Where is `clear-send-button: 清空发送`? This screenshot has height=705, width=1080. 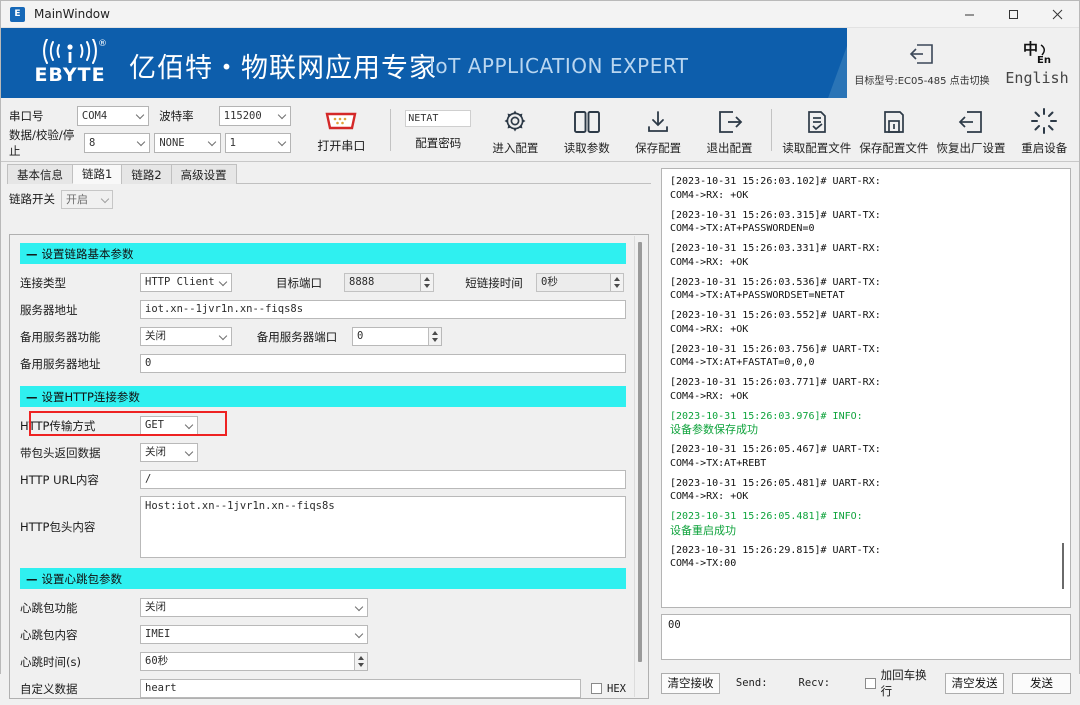
clear-send-button: 清空发送 is located at coordinates (975, 683).